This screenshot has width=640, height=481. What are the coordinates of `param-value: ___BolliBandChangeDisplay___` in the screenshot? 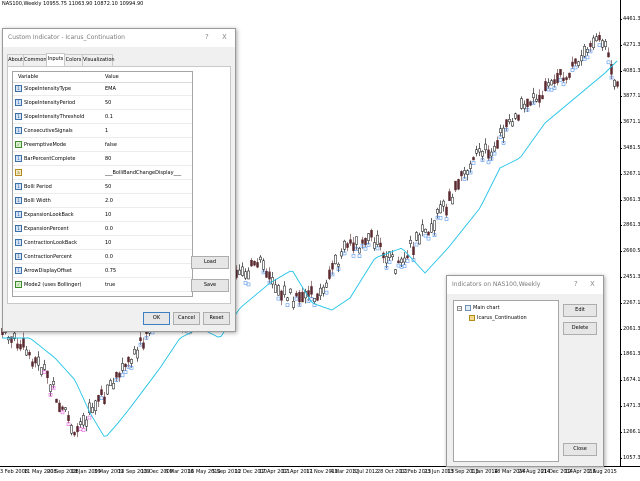 It's located at (148, 173).